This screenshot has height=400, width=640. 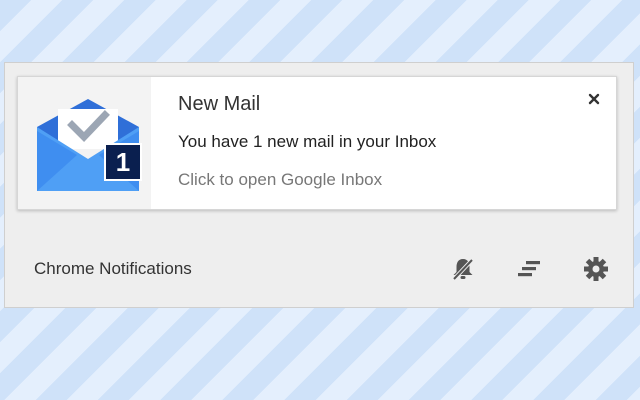 I want to click on notification-icon-pane: 1, so click(x=84, y=143).